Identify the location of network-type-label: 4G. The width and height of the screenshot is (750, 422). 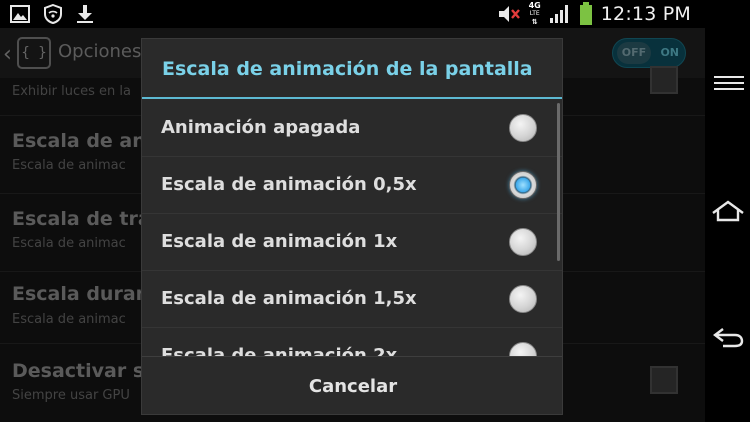
(534, 5).